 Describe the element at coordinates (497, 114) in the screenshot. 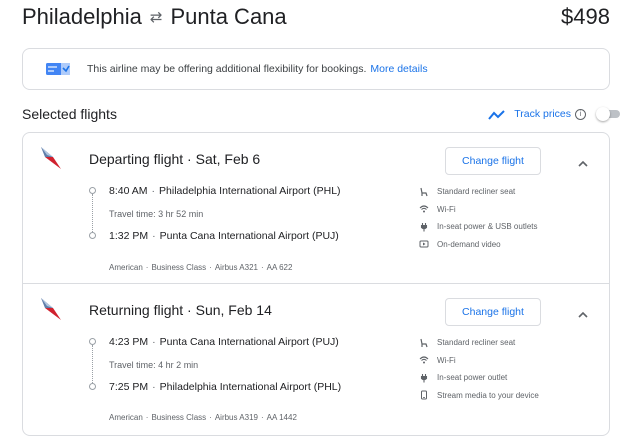

I see `trend-chart-icon` at that location.